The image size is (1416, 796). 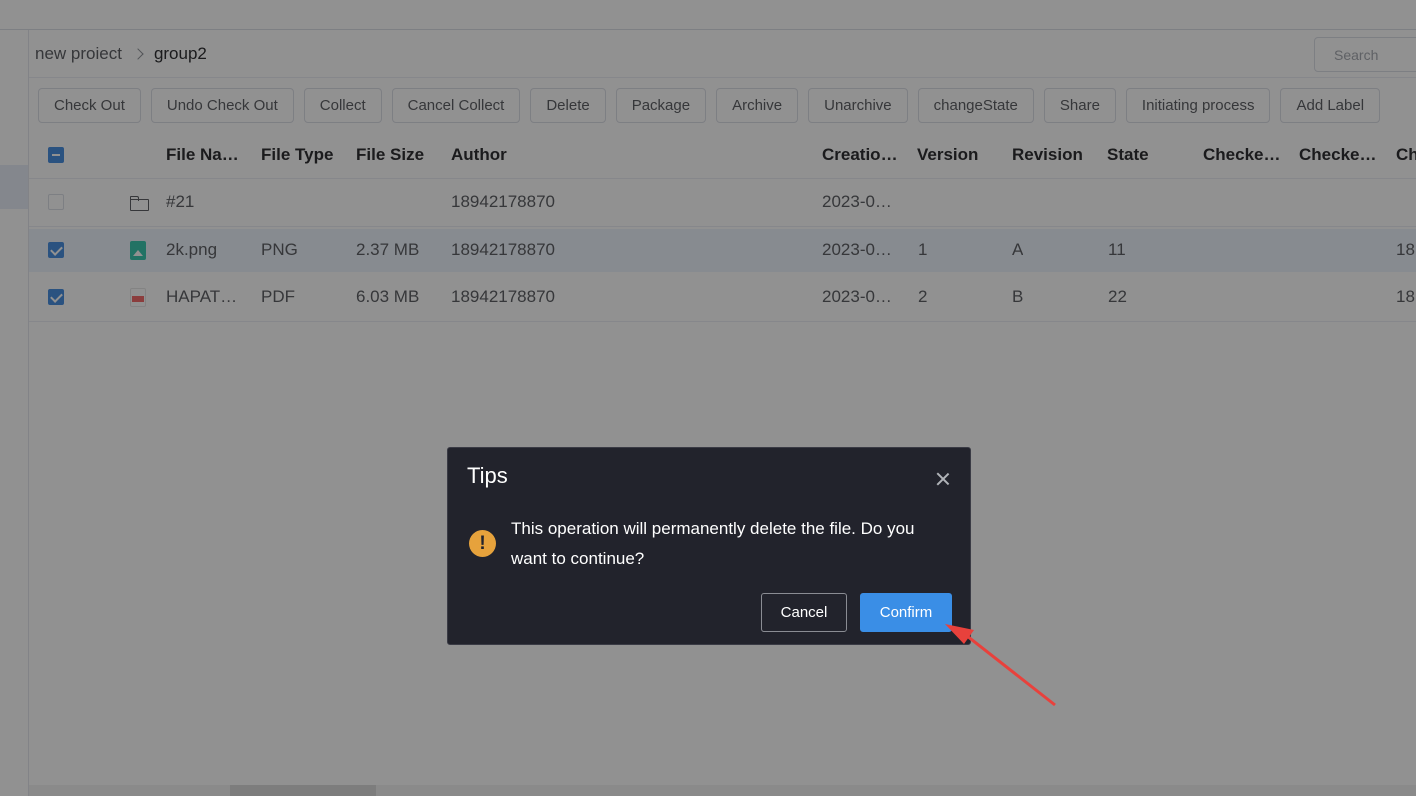 I want to click on cancel-button: Cancel, so click(x=804, y=612).